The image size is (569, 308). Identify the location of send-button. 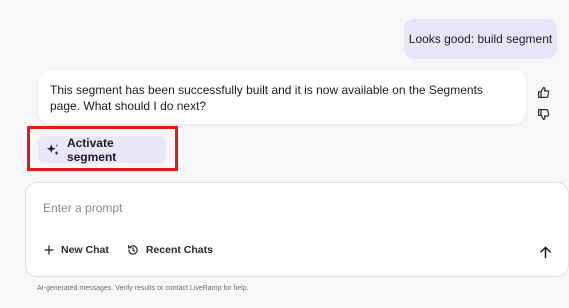
(545, 252).